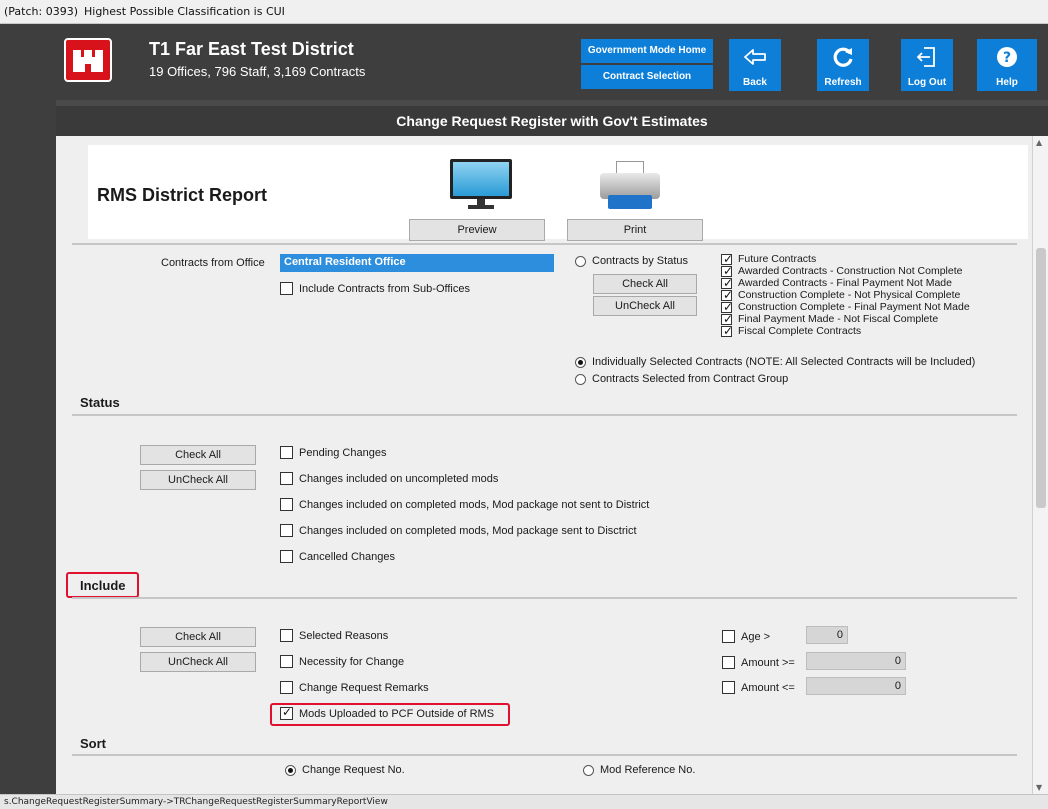  Describe the element at coordinates (286, 530) in the screenshot. I see `status-option-3-checkbox` at that location.